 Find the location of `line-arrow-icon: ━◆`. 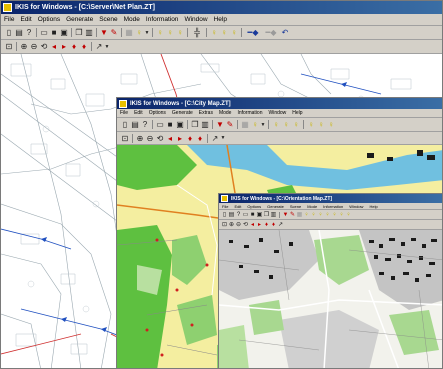

line-arrow-icon: ━◆ is located at coordinates (253, 32).